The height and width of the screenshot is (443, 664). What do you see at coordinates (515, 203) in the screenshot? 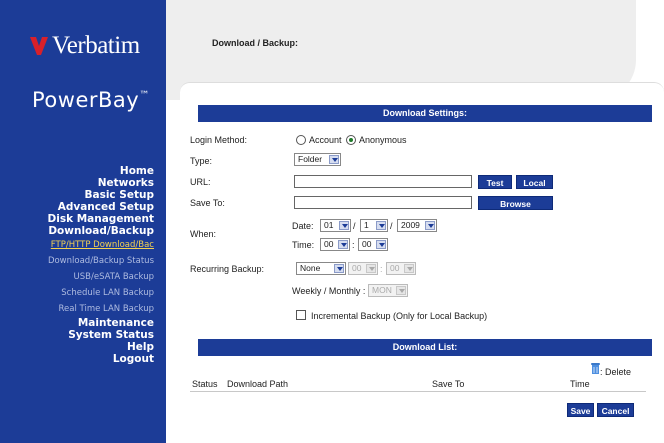
I see `browse-button: Browse` at bounding box center [515, 203].